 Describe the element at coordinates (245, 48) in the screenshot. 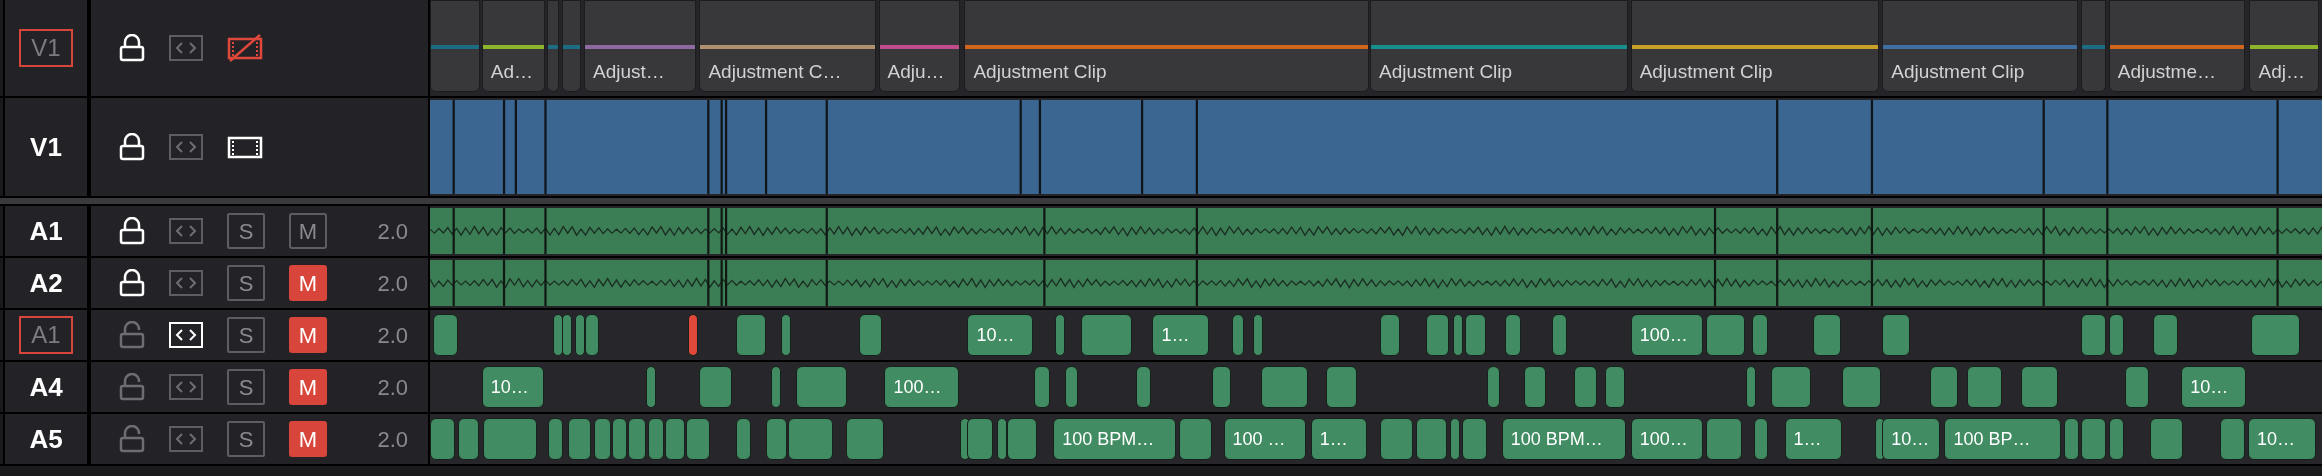

I see `film-strip-off-icon` at that location.